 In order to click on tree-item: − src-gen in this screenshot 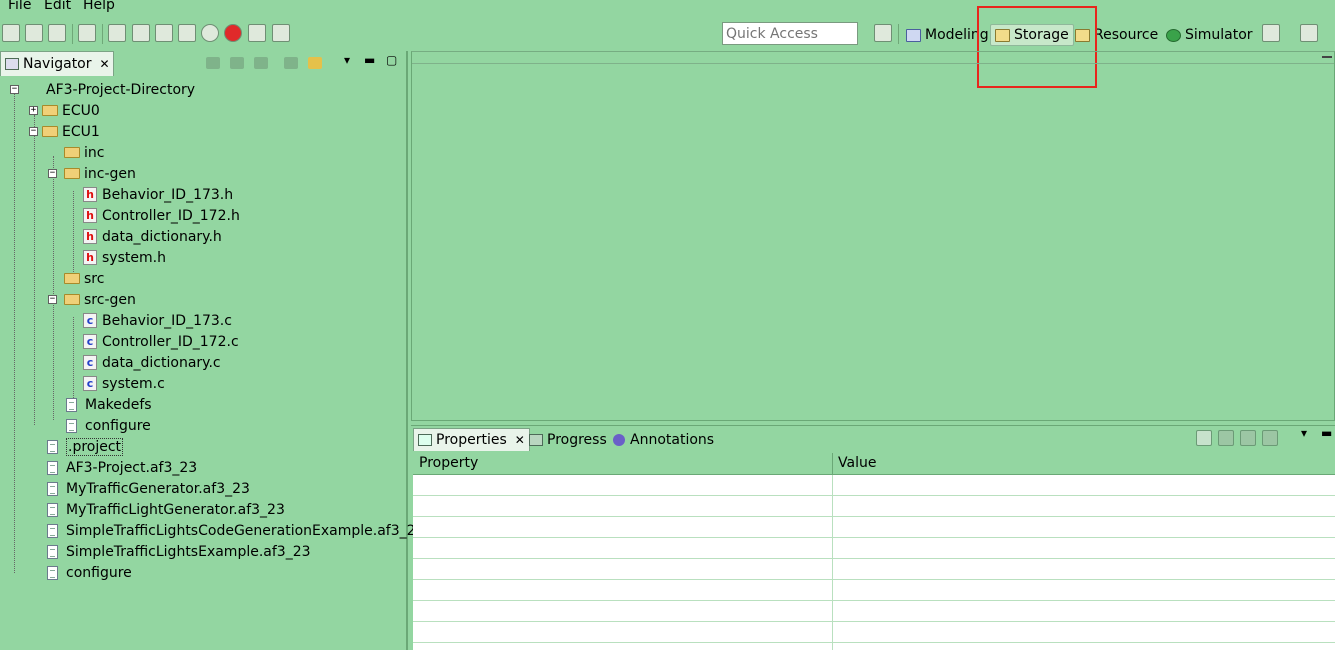, I will do `click(92, 299)`.